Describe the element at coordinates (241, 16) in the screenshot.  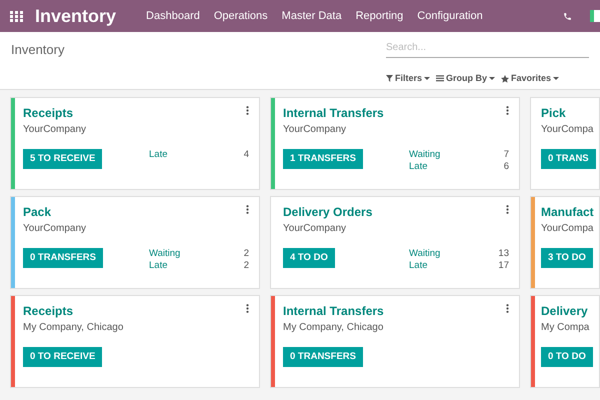
I see `menu-link: Operations` at that location.